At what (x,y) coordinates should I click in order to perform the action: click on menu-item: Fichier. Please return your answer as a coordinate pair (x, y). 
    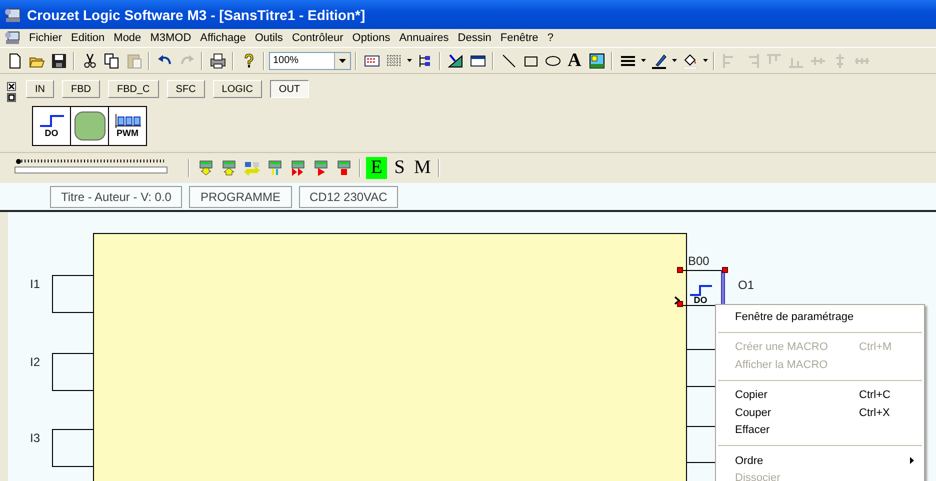
    Looking at the image, I should click on (45, 38).